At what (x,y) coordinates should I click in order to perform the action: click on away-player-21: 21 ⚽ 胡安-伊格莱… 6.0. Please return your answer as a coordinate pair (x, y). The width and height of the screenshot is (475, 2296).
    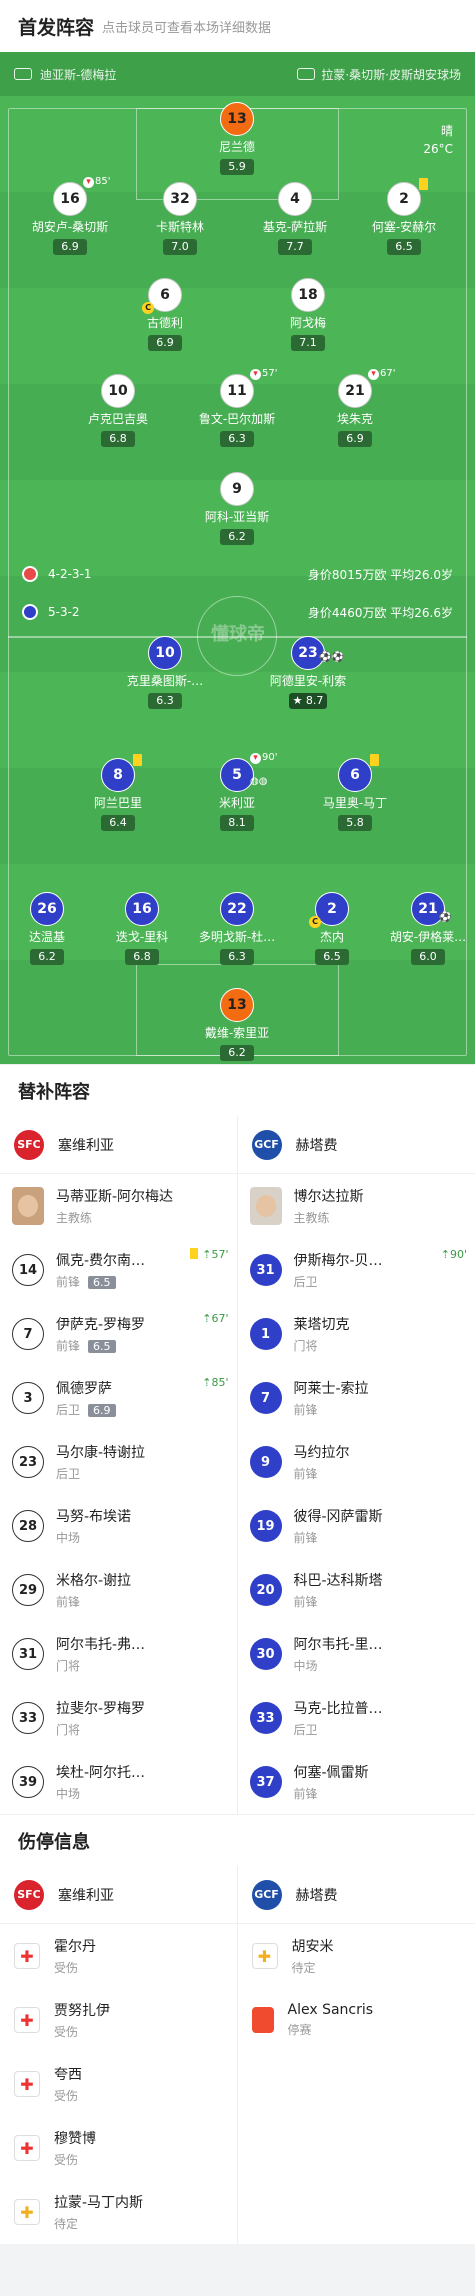
    Looking at the image, I should click on (428, 928).